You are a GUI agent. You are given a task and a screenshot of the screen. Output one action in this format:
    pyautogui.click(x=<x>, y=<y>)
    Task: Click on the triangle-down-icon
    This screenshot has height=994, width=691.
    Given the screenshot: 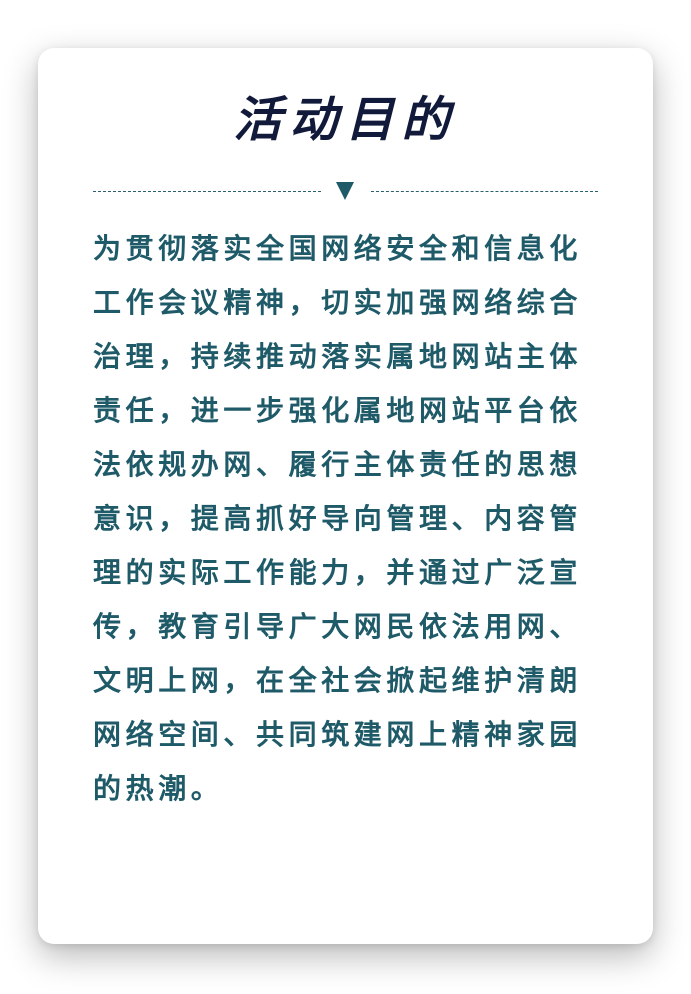 What is the action you would take?
    pyautogui.click(x=345, y=191)
    